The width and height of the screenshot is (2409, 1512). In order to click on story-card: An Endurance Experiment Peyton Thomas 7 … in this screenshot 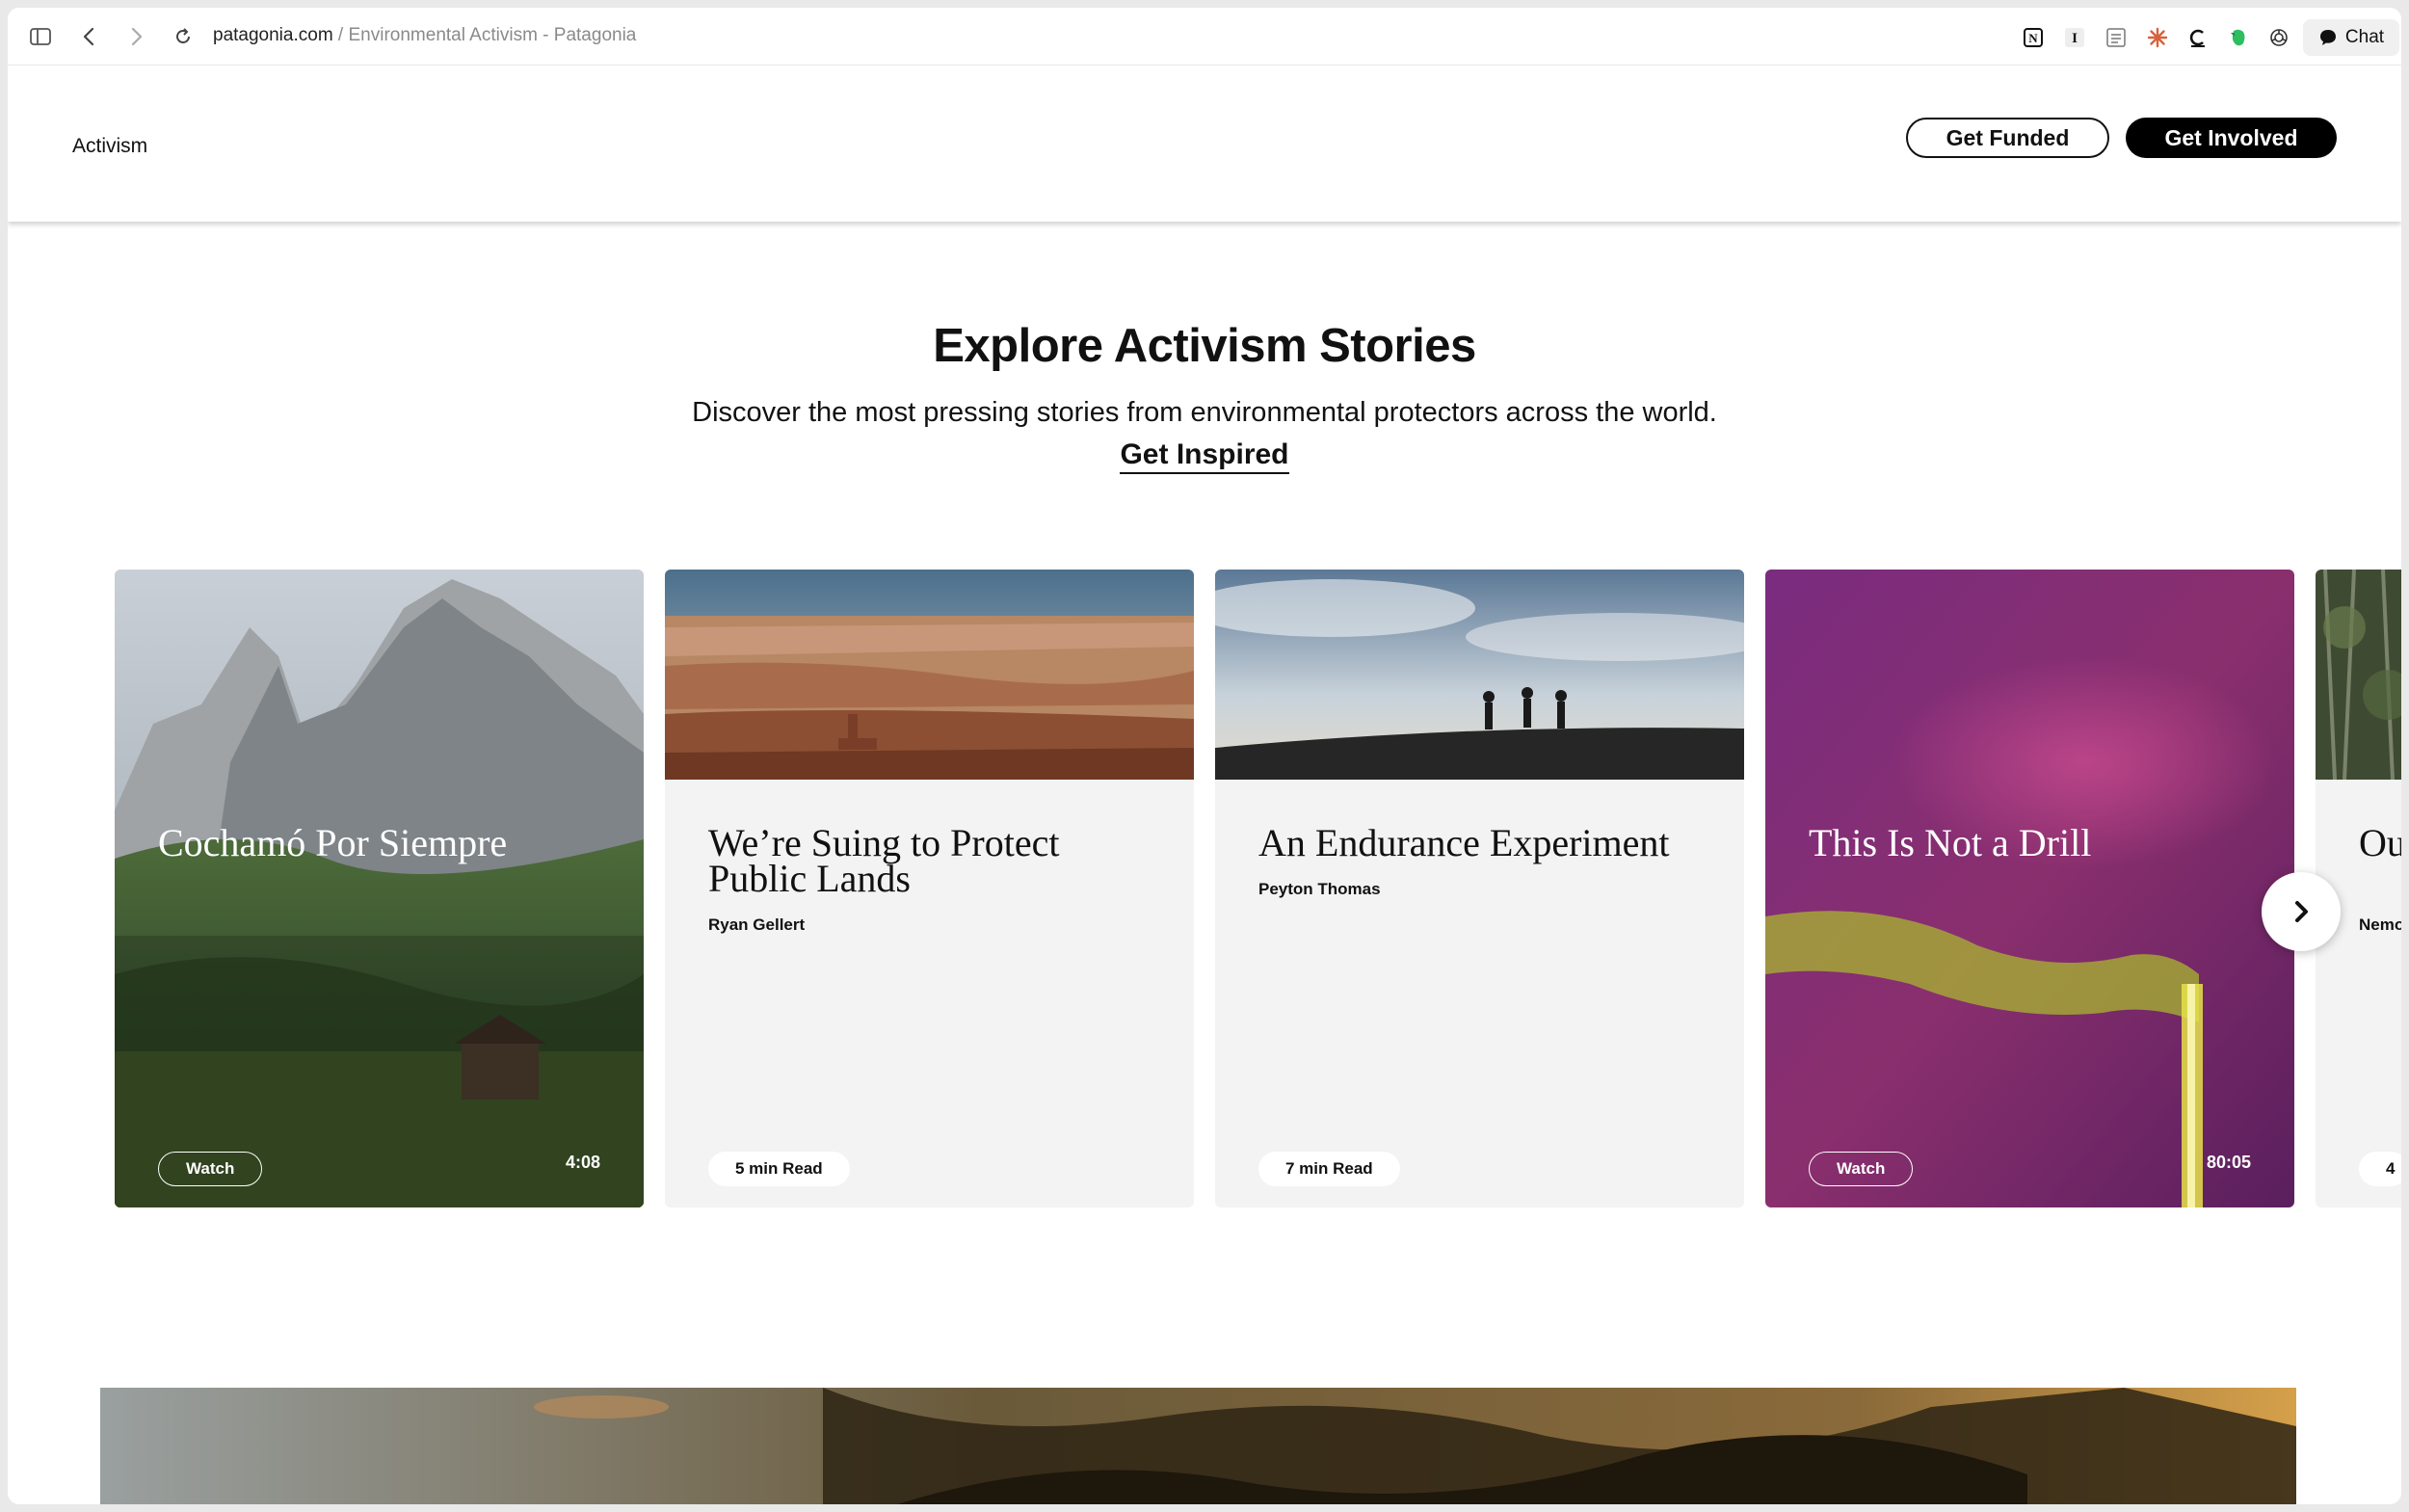, I will do `click(1479, 889)`.